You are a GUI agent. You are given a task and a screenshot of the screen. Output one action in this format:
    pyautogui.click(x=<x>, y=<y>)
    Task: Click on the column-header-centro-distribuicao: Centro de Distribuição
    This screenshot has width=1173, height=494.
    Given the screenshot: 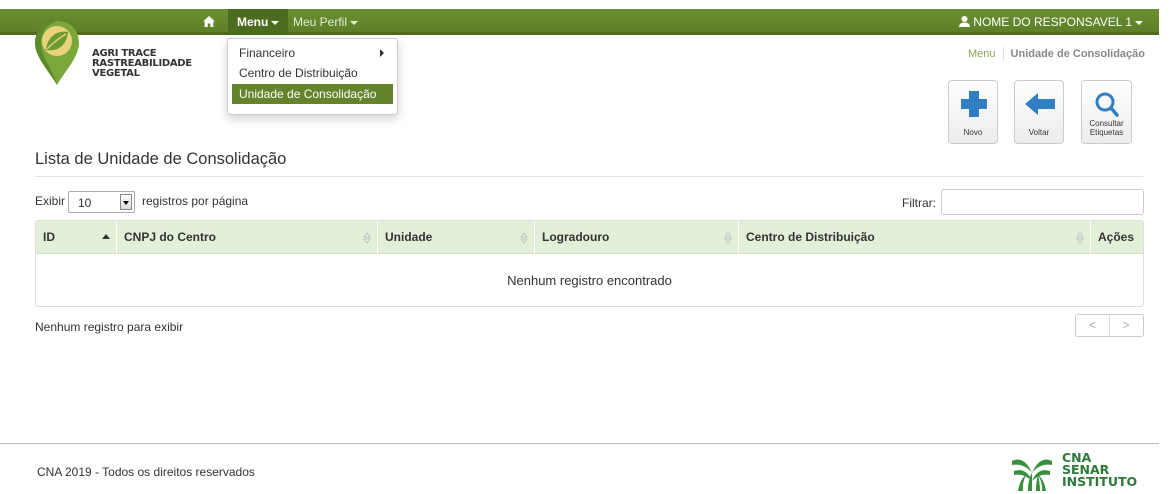 What is the action you would take?
    pyautogui.click(x=915, y=237)
    